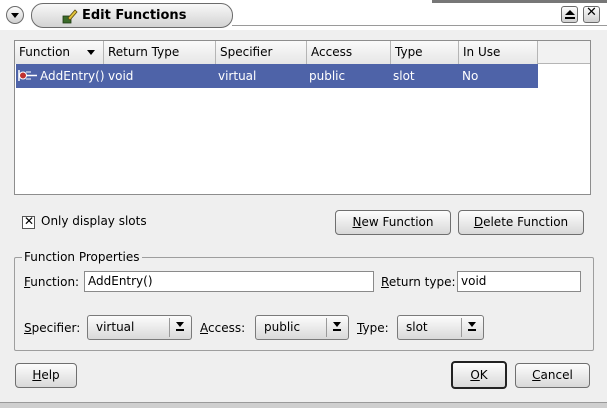 This screenshot has height=408, width=607. I want to click on type-label: Type:, so click(373, 328).